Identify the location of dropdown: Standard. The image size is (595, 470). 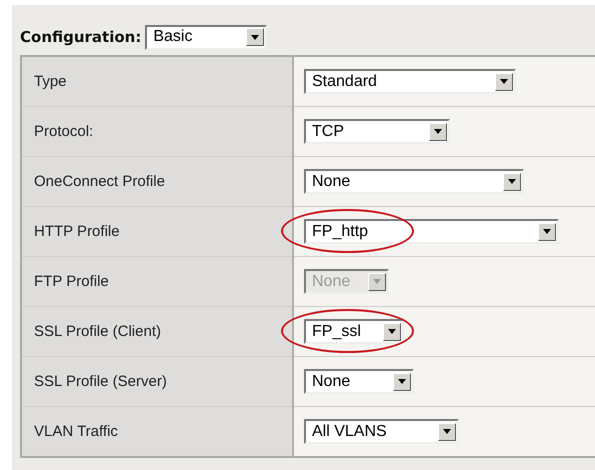
(410, 81).